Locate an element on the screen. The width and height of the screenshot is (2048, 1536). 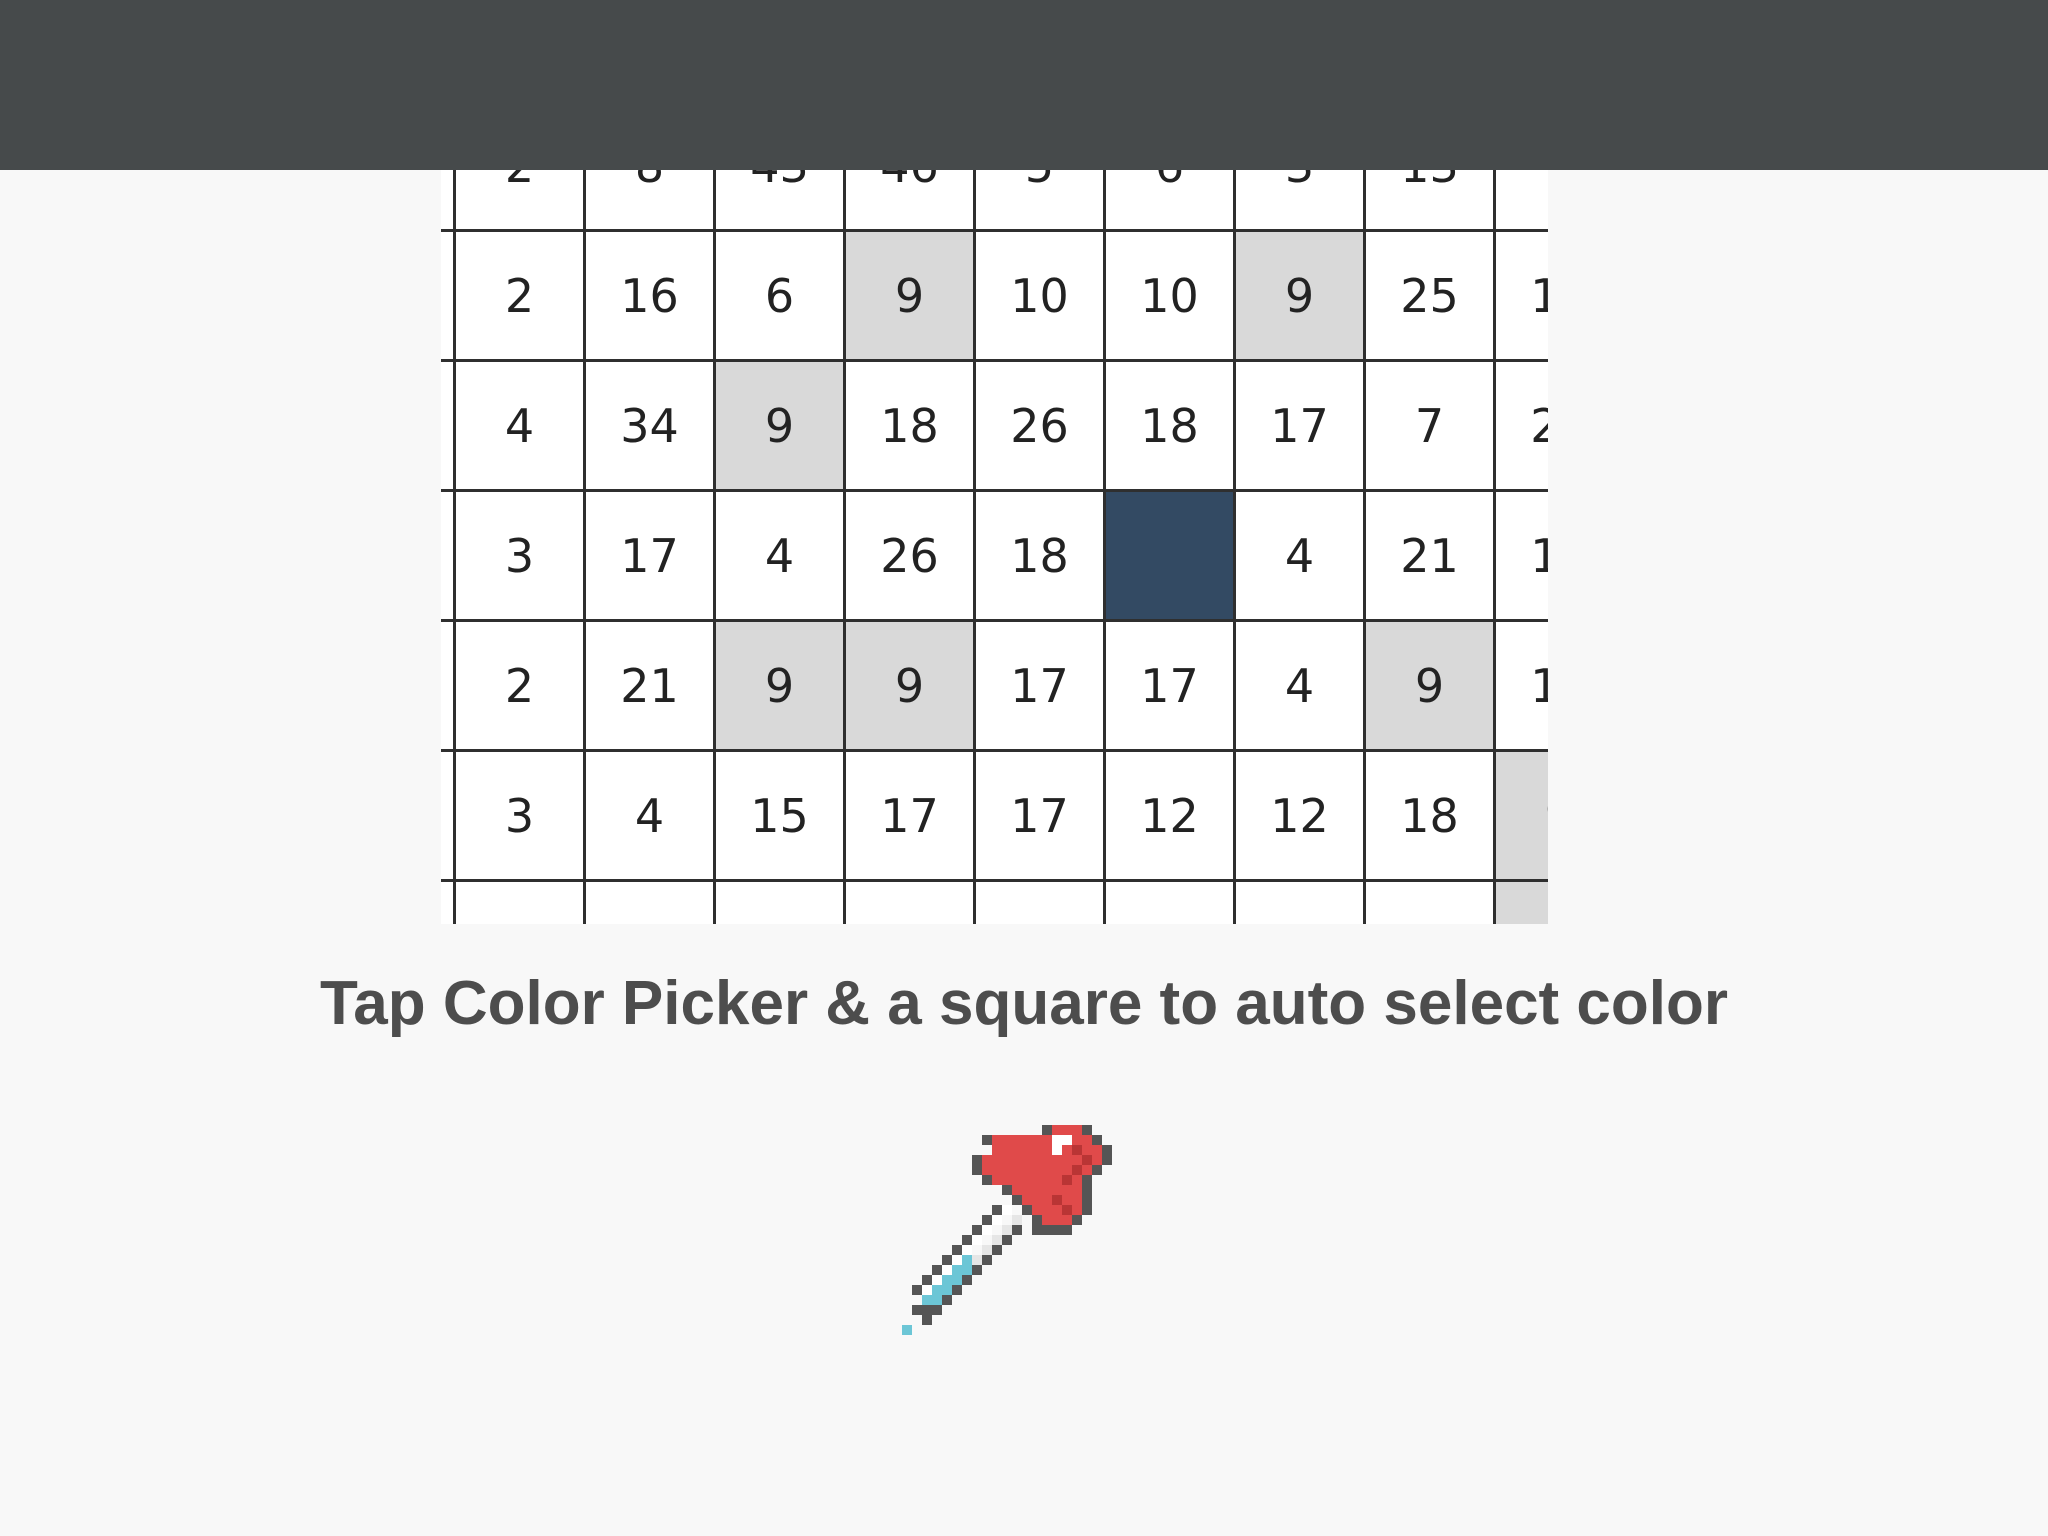
grid-cell: 34 is located at coordinates (649, 425).